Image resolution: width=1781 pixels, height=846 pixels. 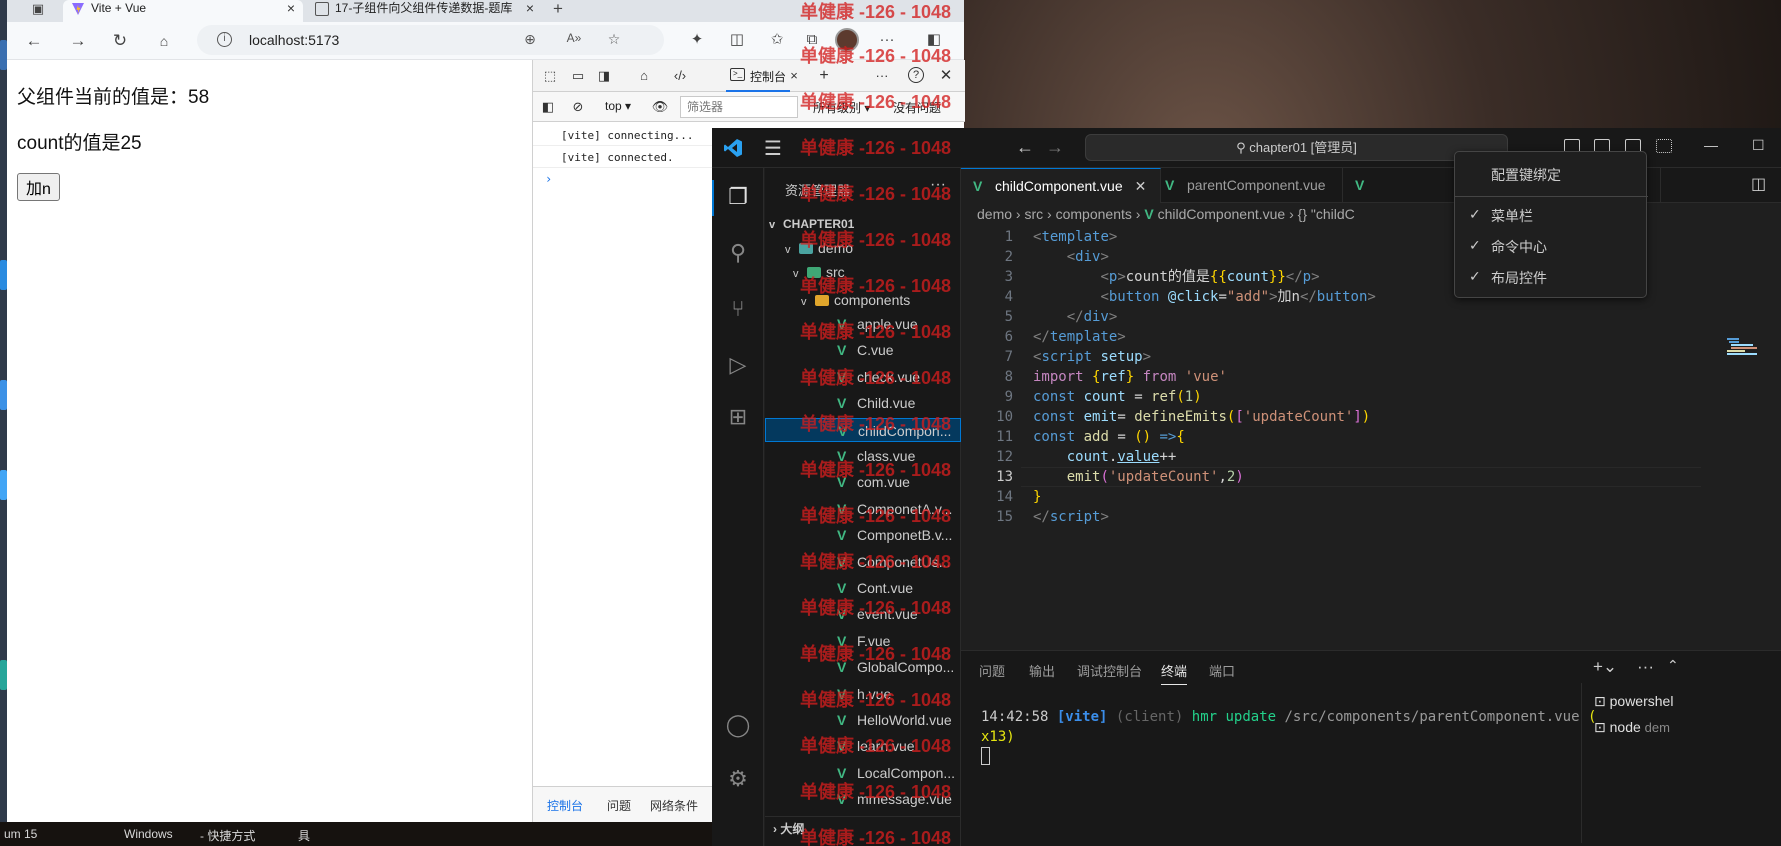 What do you see at coordinates (738, 779) in the screenshot?
I see `manage-gear-icon: ⚙` at bounding box center [738, 779].